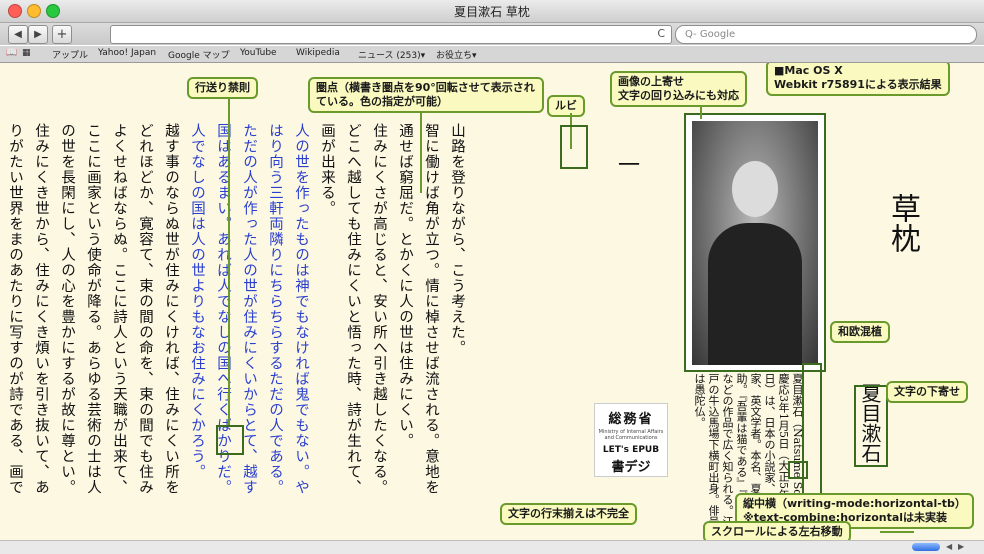  What do you see at coordinates (961, 546) in the screenshot?
I see `scroll-right-icon: ▶` at bounding box center [961, 546].